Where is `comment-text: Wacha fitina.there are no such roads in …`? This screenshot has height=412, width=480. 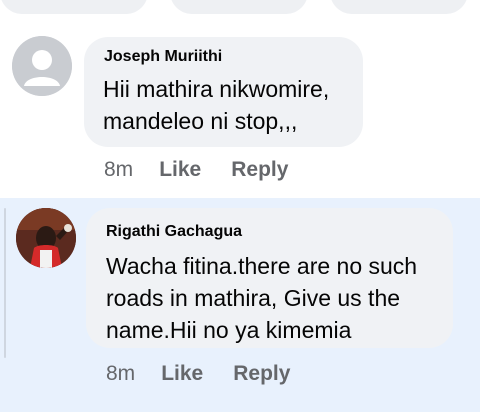
comment-text: Wacha fitina.there are no such roads in … is located at coordinates (262, 298).